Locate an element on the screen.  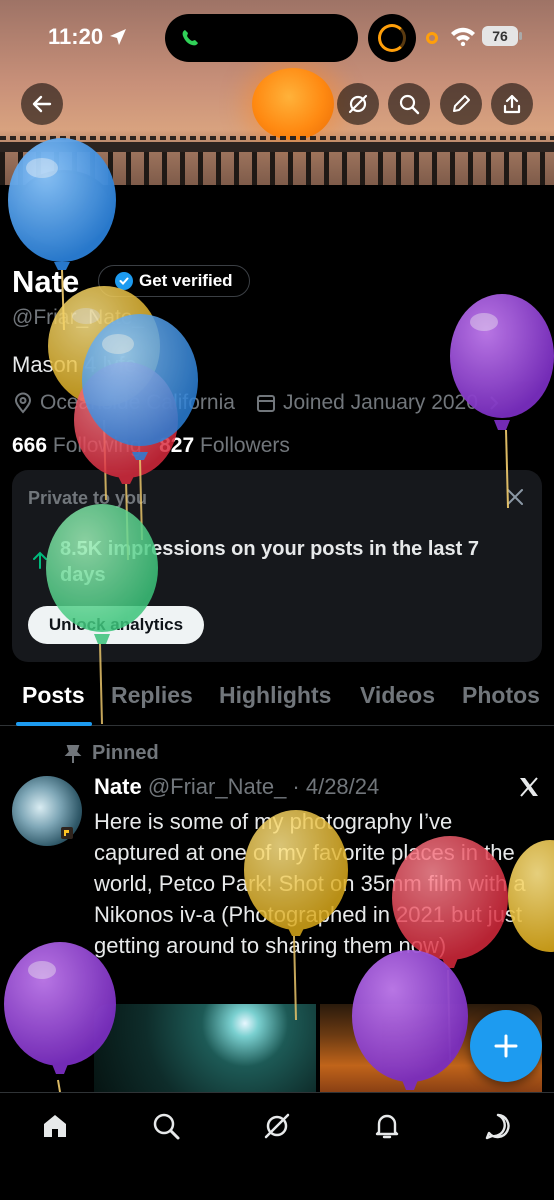
plus-icon is located at coordinates (506, 1046).